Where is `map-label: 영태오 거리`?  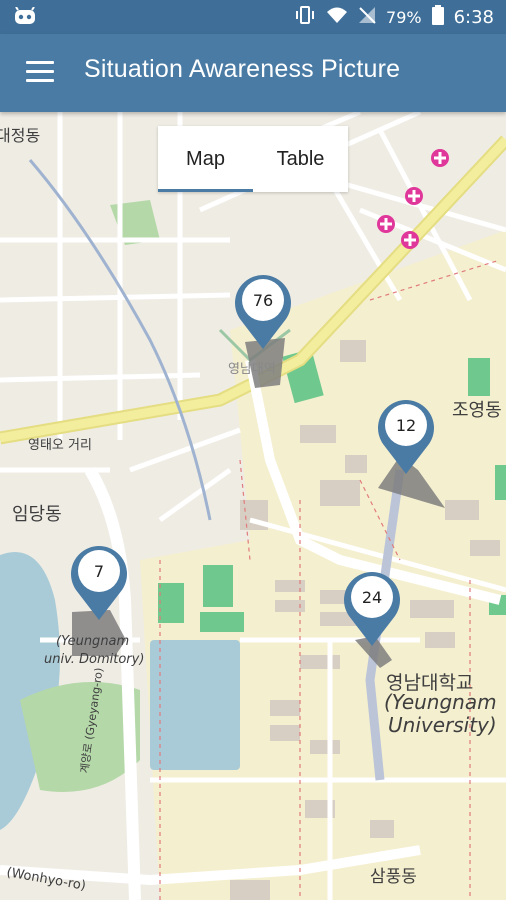
map-label: 영태오 거리 is located at coordinates (60, 445).